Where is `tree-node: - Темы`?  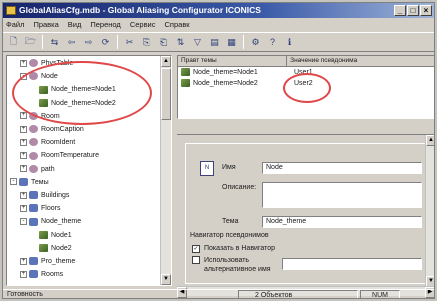
tree-node: - Темы is located at coordinates (29, 183).